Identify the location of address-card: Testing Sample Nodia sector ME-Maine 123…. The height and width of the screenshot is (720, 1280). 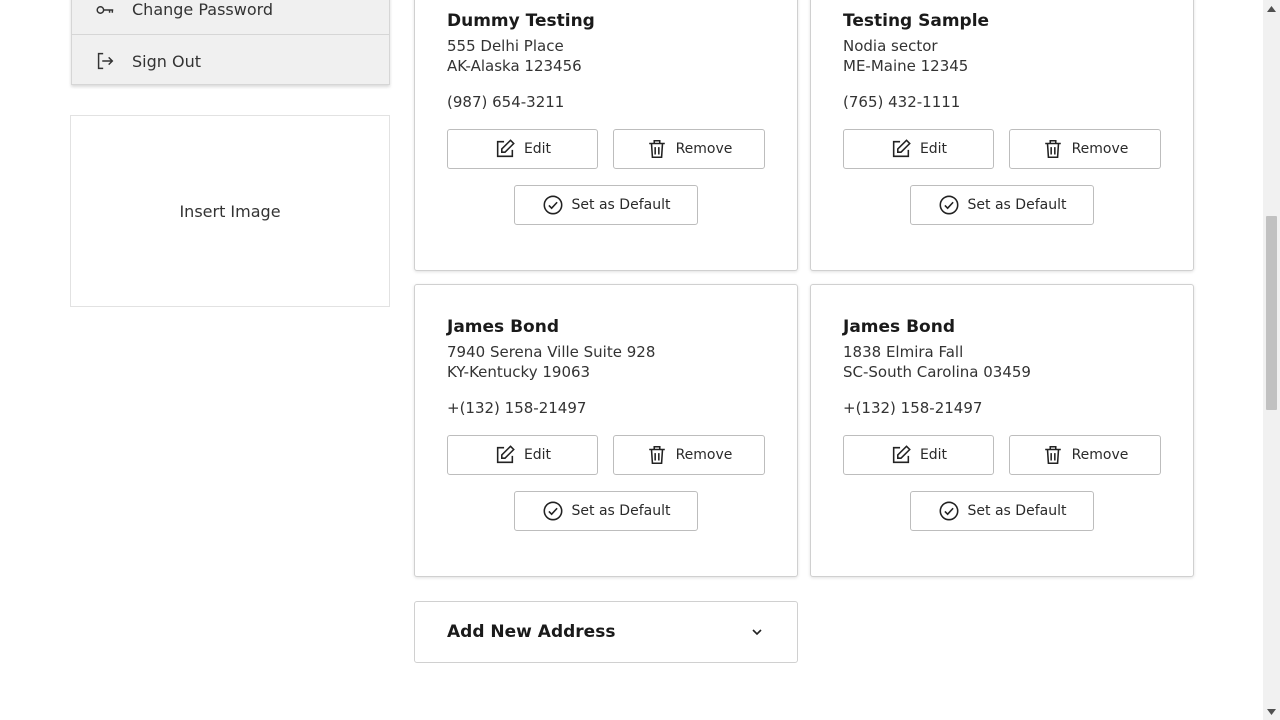
(1002, 135).